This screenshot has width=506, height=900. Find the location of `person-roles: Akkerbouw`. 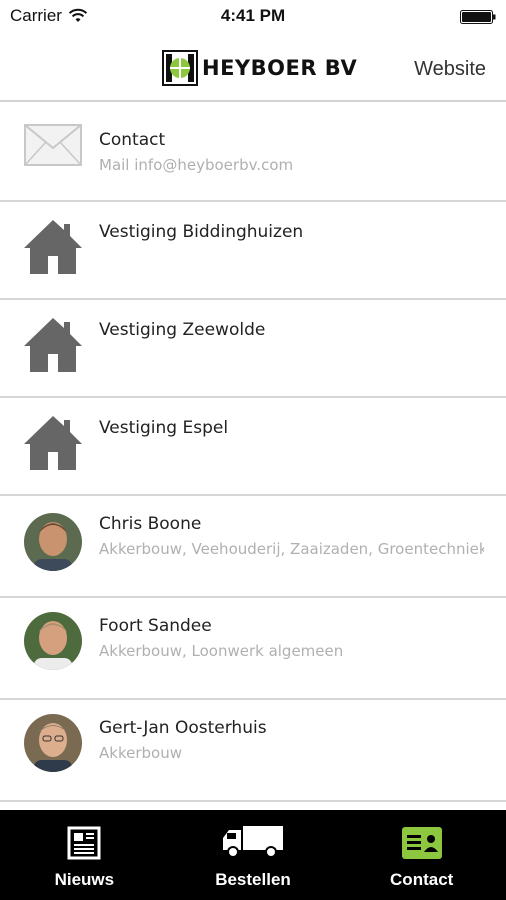

person-roles: Akkerbouw is located at coordinates (140, 753).